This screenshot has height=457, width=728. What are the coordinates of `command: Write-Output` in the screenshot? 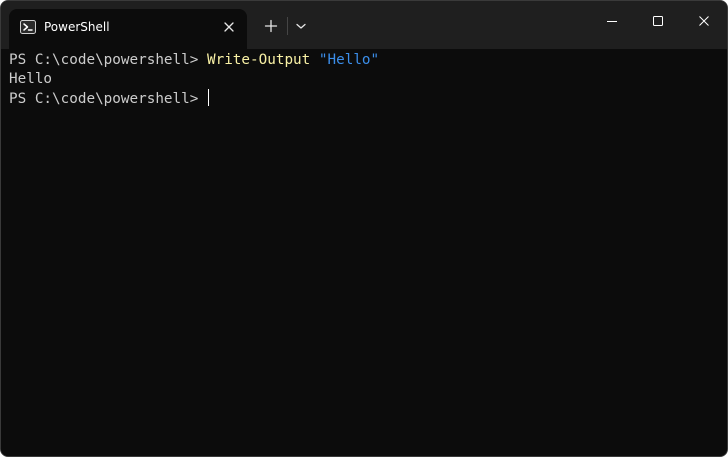 It's located at (258, 60).